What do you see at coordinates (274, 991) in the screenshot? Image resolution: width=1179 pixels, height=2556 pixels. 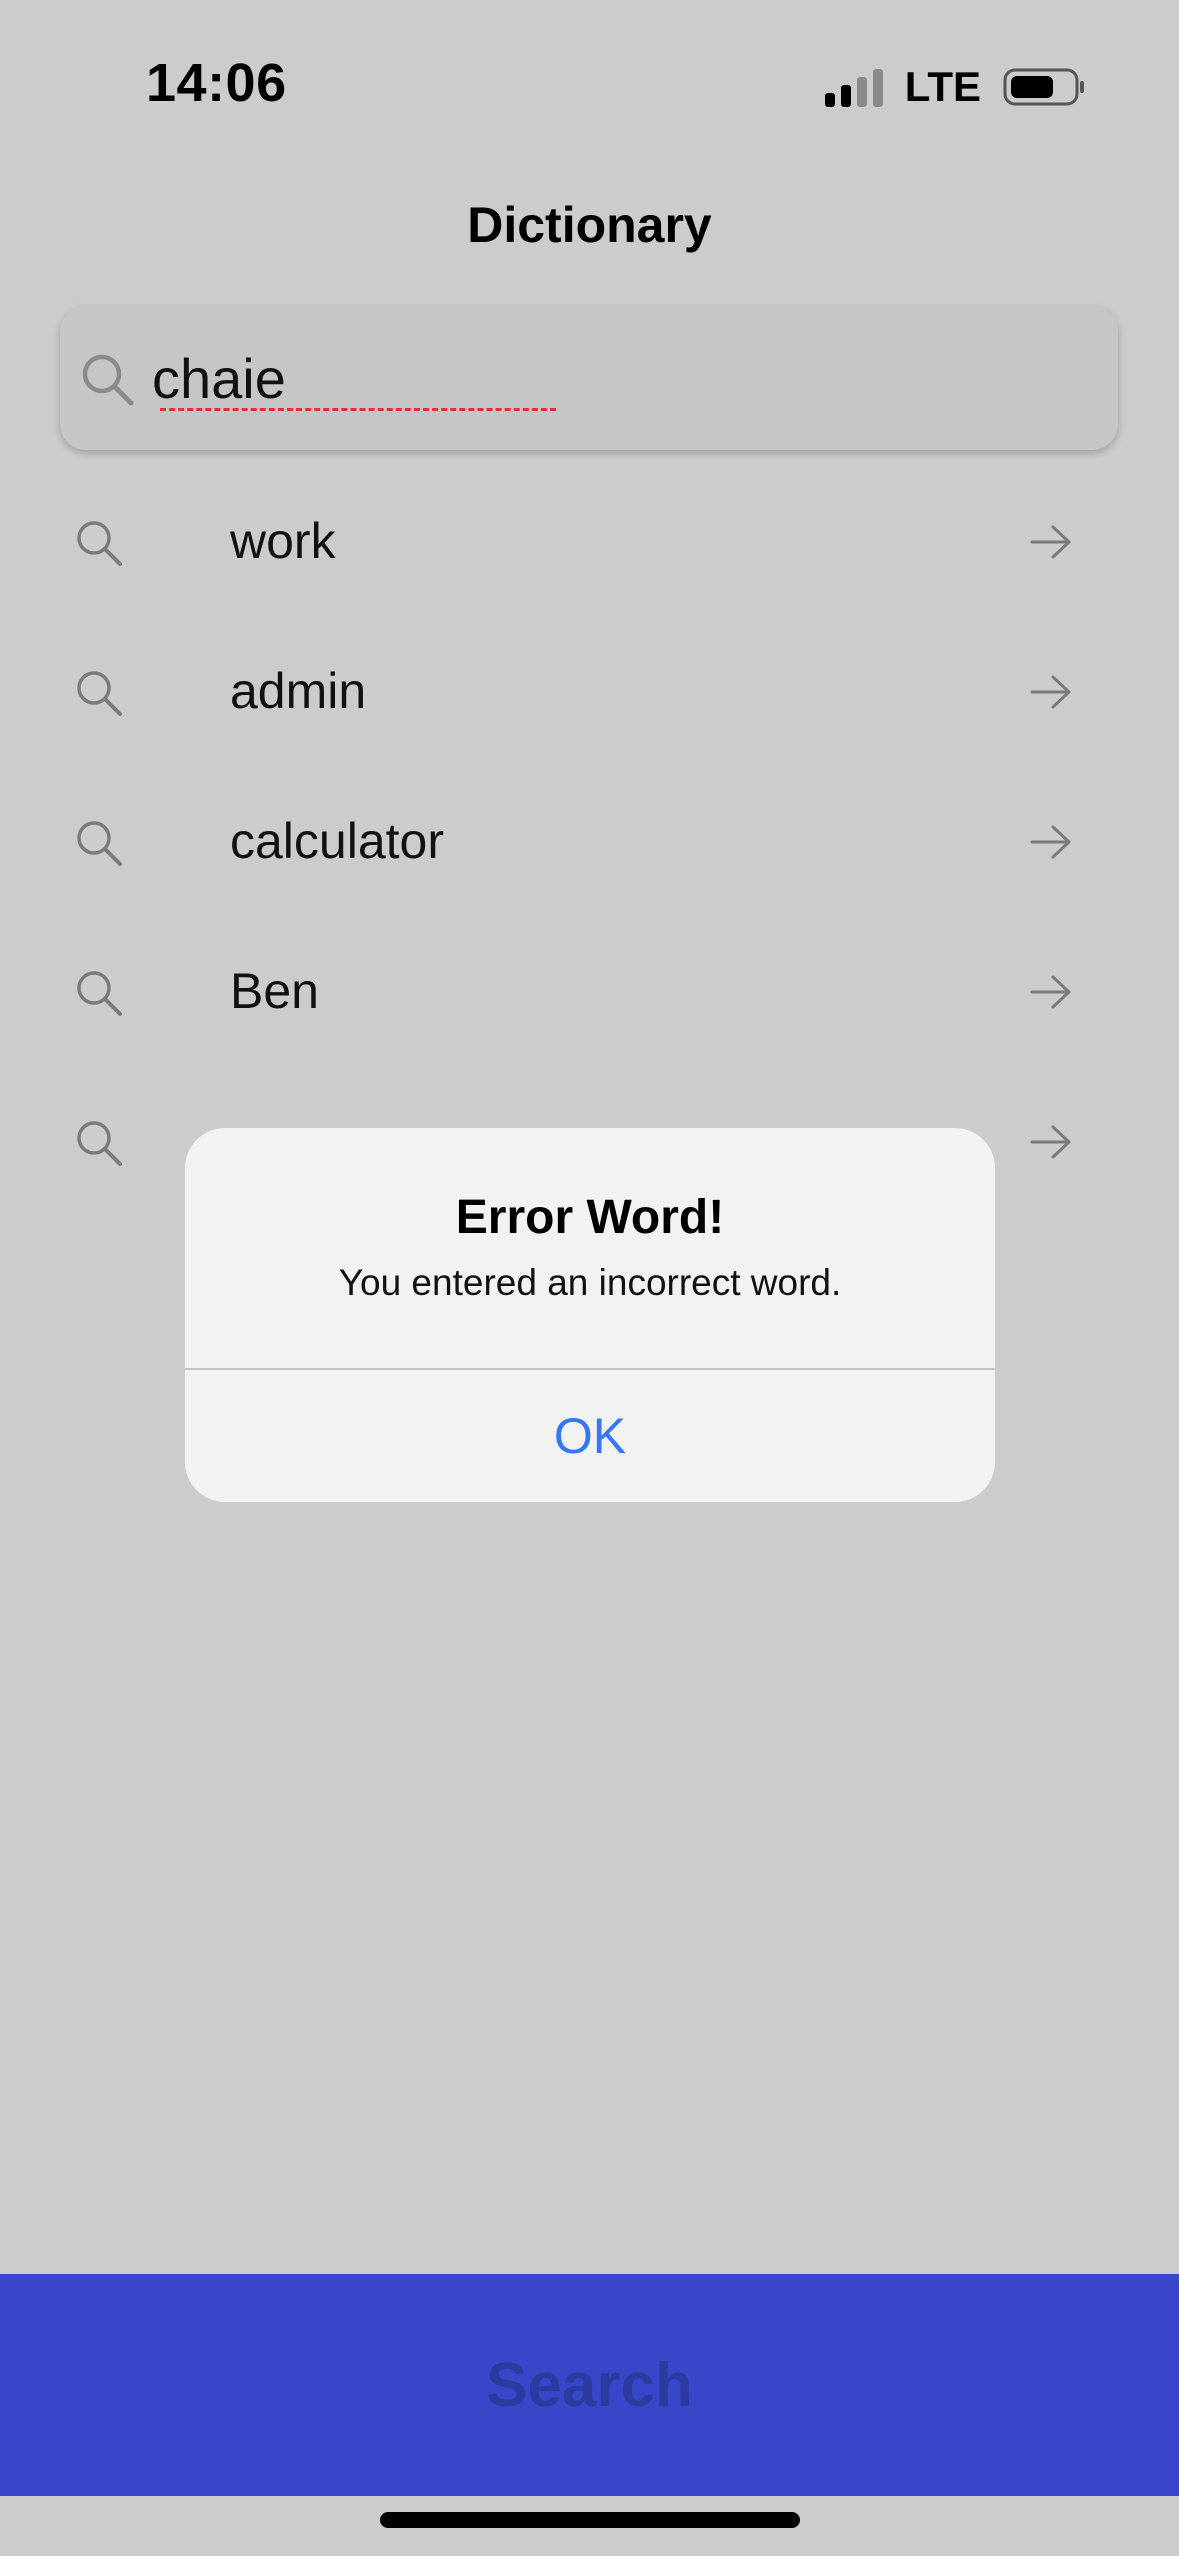 I see `suggestion-label: Ben` at bounding box center [274, 991].